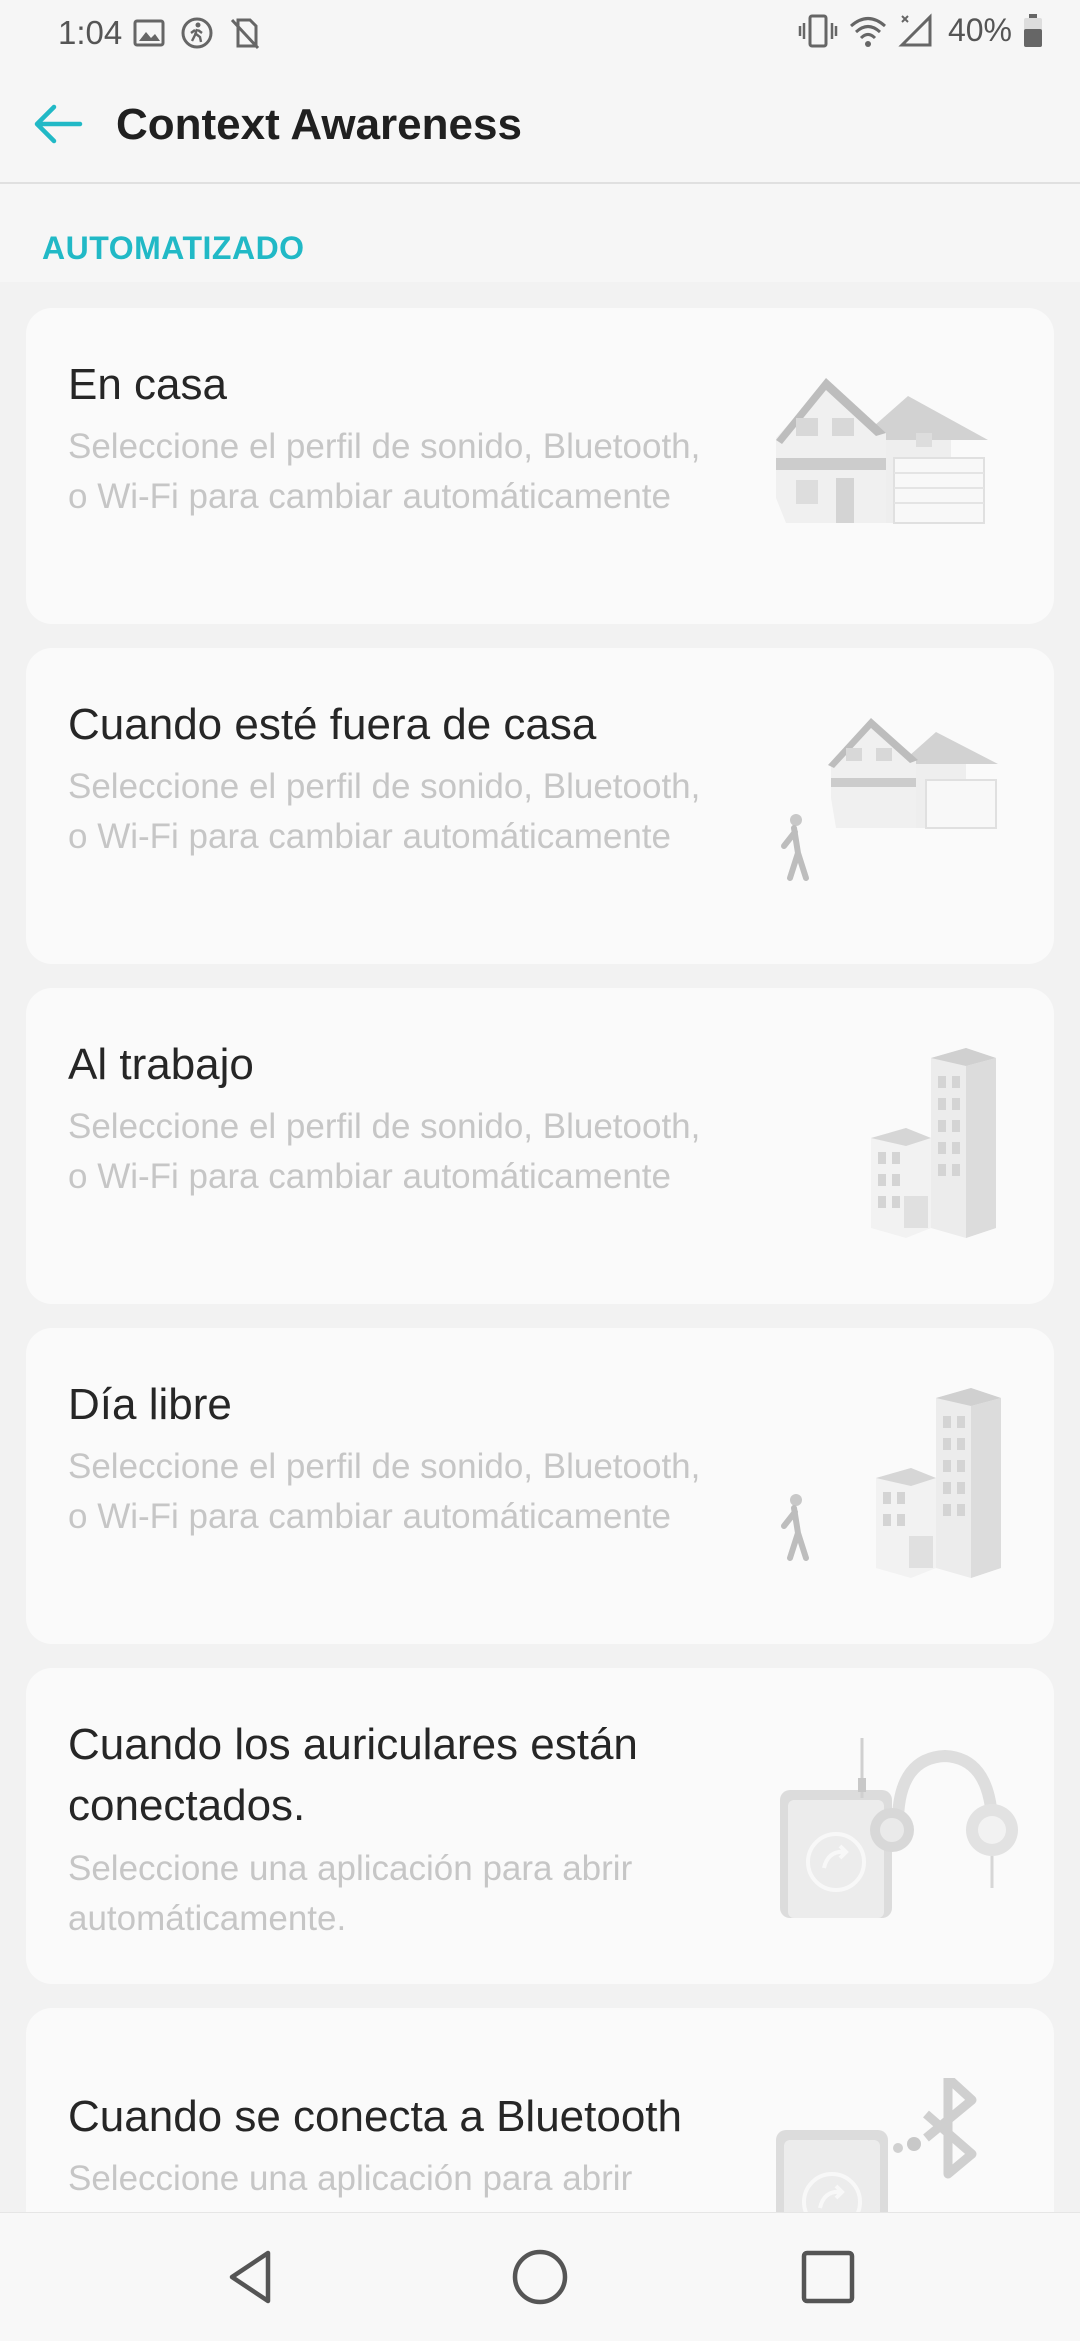 The image size is (1080, 2341). What do you see at coordinates (889, 799) in the screenshot?
I see `leaving-home-icon` at bounding box center [889, 799].